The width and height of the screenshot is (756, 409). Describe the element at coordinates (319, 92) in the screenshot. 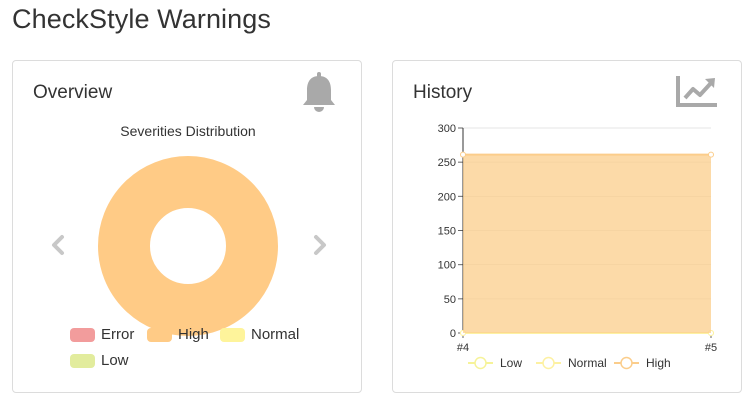

I see `bell-icon` at that location.